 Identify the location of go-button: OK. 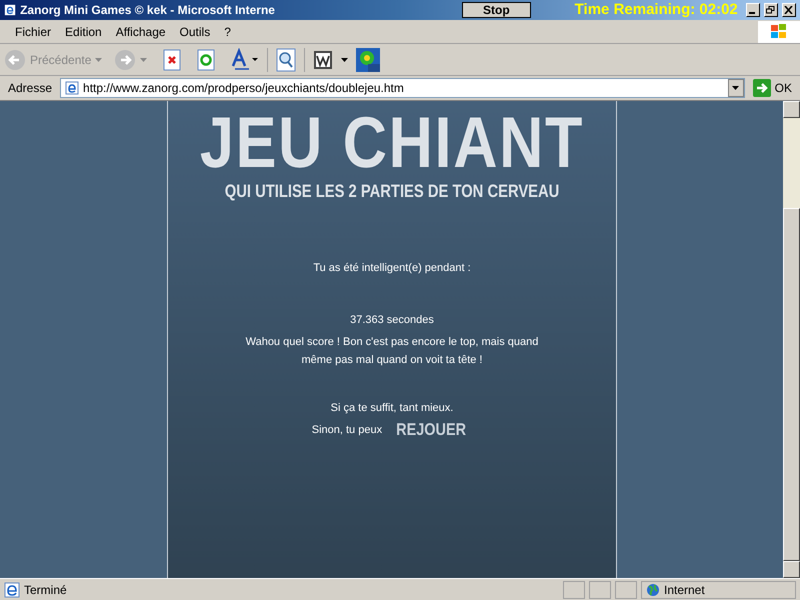
(772, 88).